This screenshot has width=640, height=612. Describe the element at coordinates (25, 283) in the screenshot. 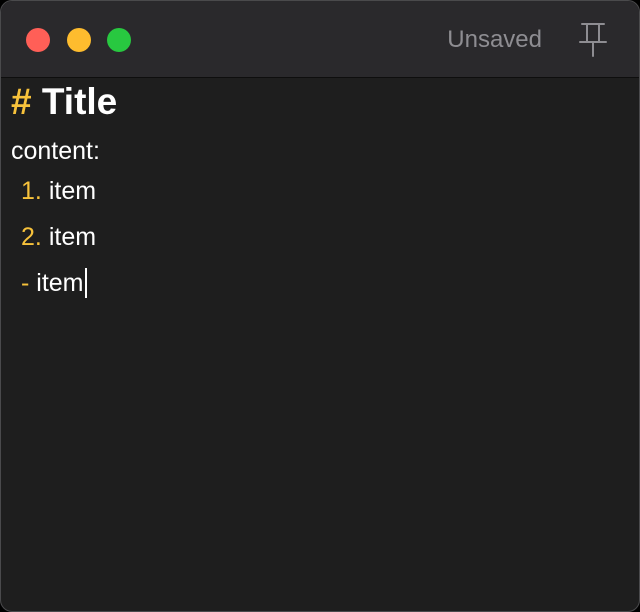

I see `list-item-marker: -` at that location.